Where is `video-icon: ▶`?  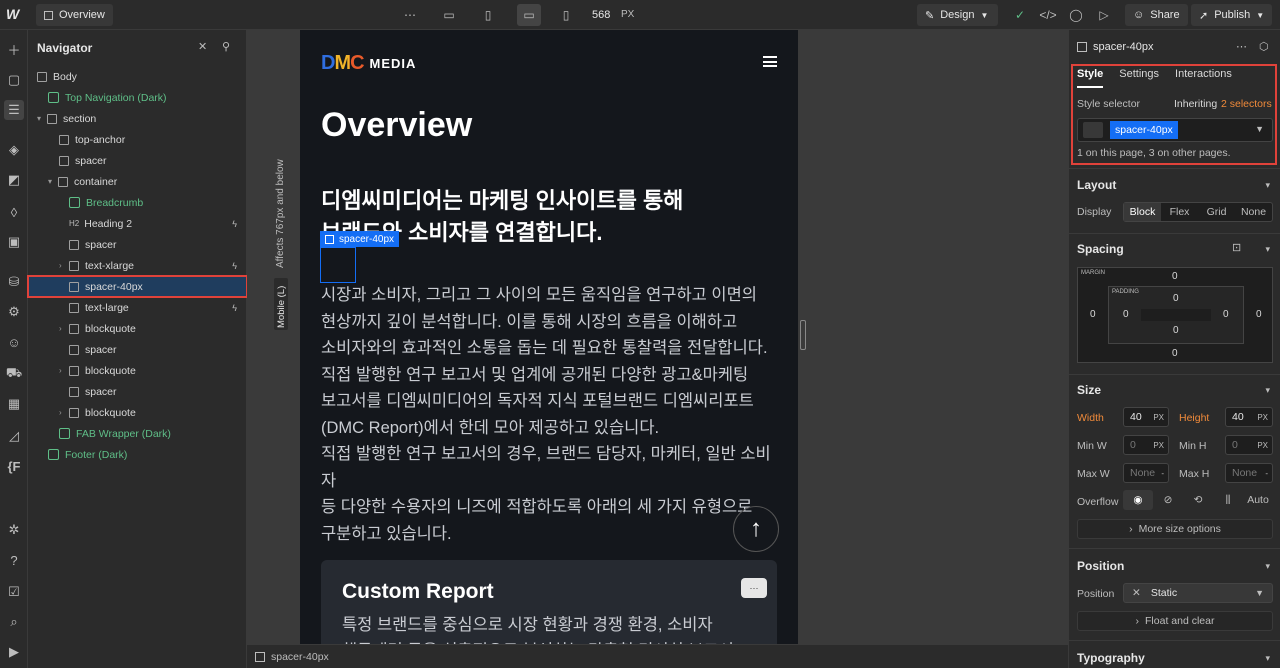
video-icon: ▶ is located at coordinates (14, 652).